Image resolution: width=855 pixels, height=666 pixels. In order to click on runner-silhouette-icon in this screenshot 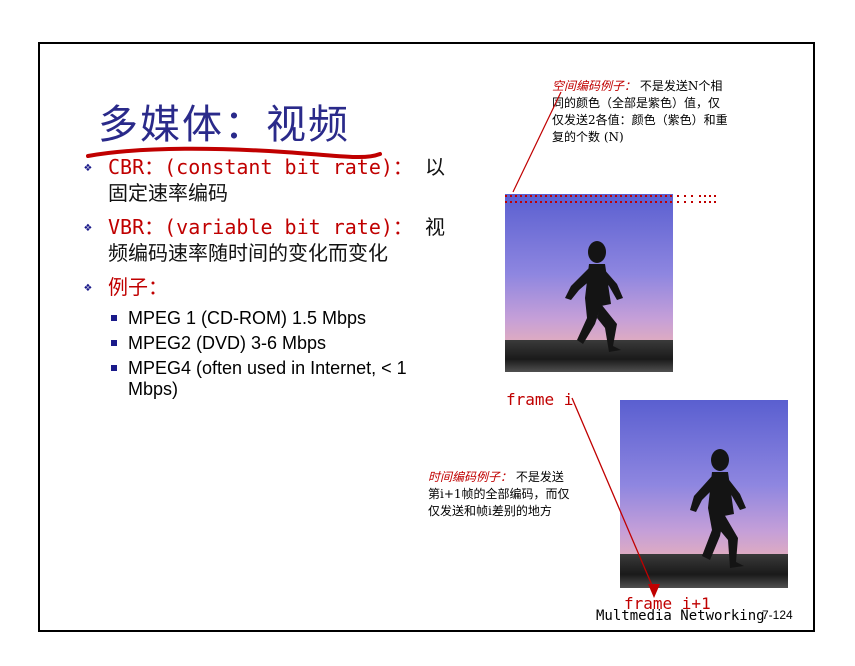, I will do `click(594, 296)`.